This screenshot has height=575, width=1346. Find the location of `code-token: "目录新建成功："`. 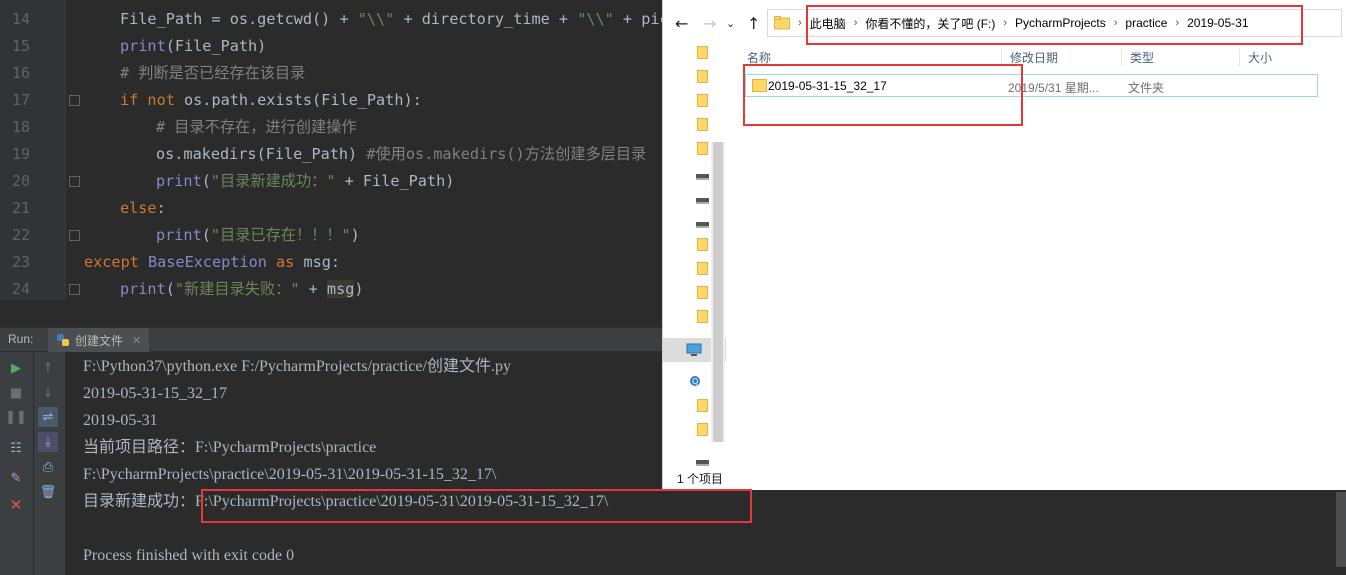

code-token: "目录新建成功：" is located at coordinates (273, 181).